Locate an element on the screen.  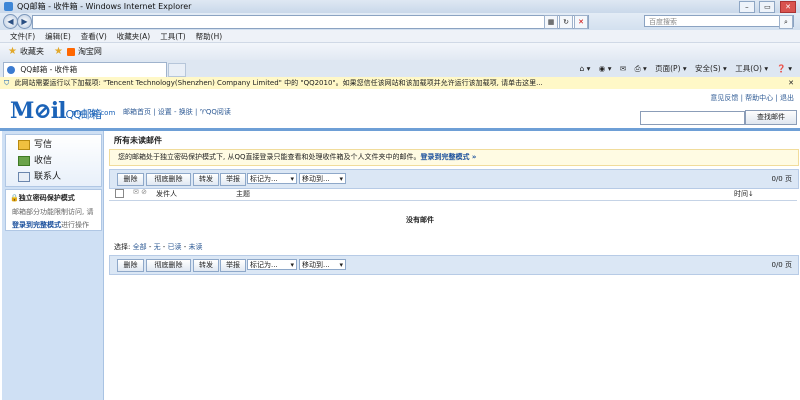
maximize-button: ▭ is located at coordinates (767, 7).